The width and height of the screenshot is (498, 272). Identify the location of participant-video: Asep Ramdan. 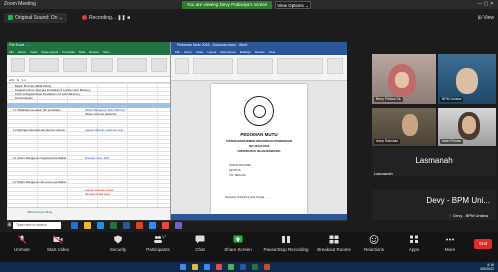
(404, 127).